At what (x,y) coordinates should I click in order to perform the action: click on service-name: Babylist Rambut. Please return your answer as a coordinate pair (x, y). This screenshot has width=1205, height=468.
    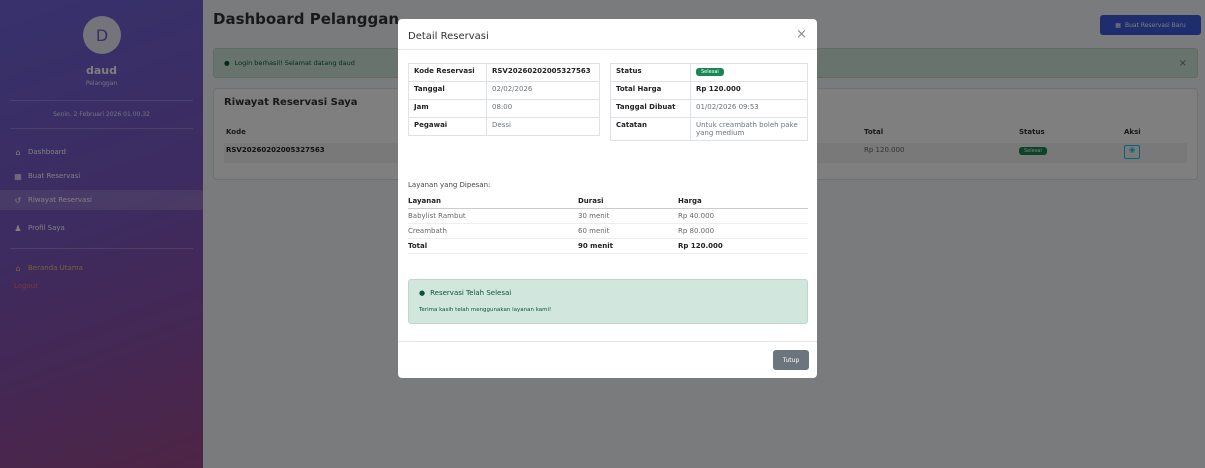
    Looking at the image, I should click on (493, 216).